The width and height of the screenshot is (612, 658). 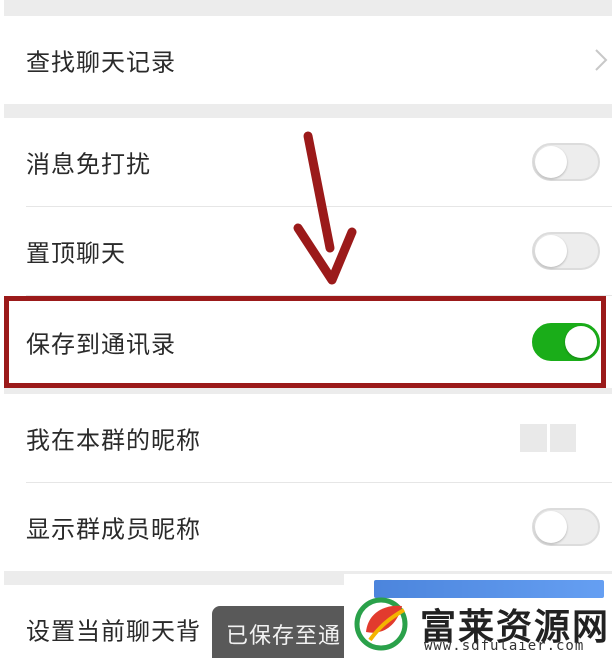 I want to click on watermark-url: www.sdfulaier.com, so click(x=504, y=646).